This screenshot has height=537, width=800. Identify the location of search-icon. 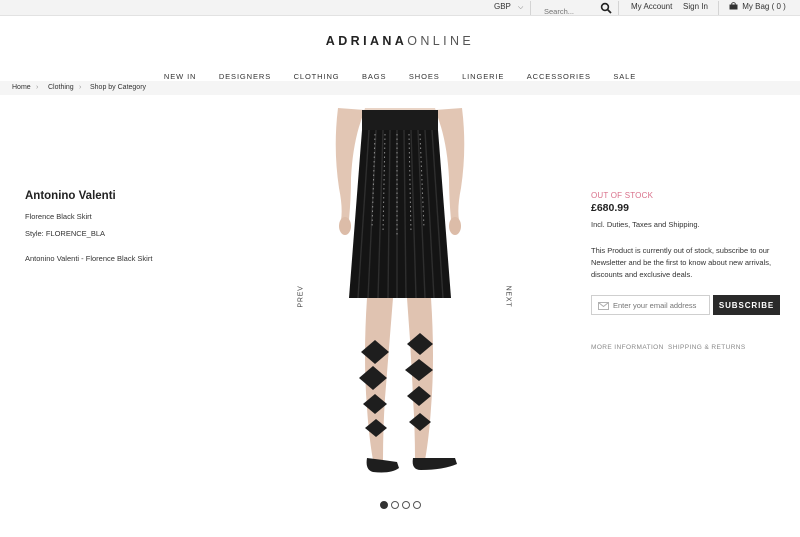
(606, 8).